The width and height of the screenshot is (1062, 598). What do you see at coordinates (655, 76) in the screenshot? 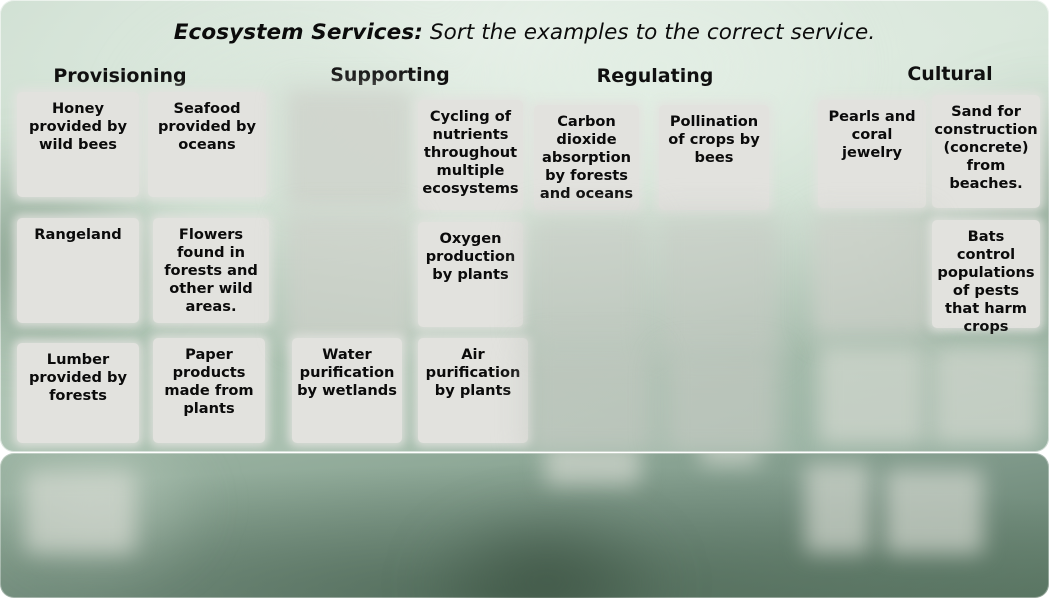
I see `column-header-regulating: Regulating` at bounding box center [655, 76].